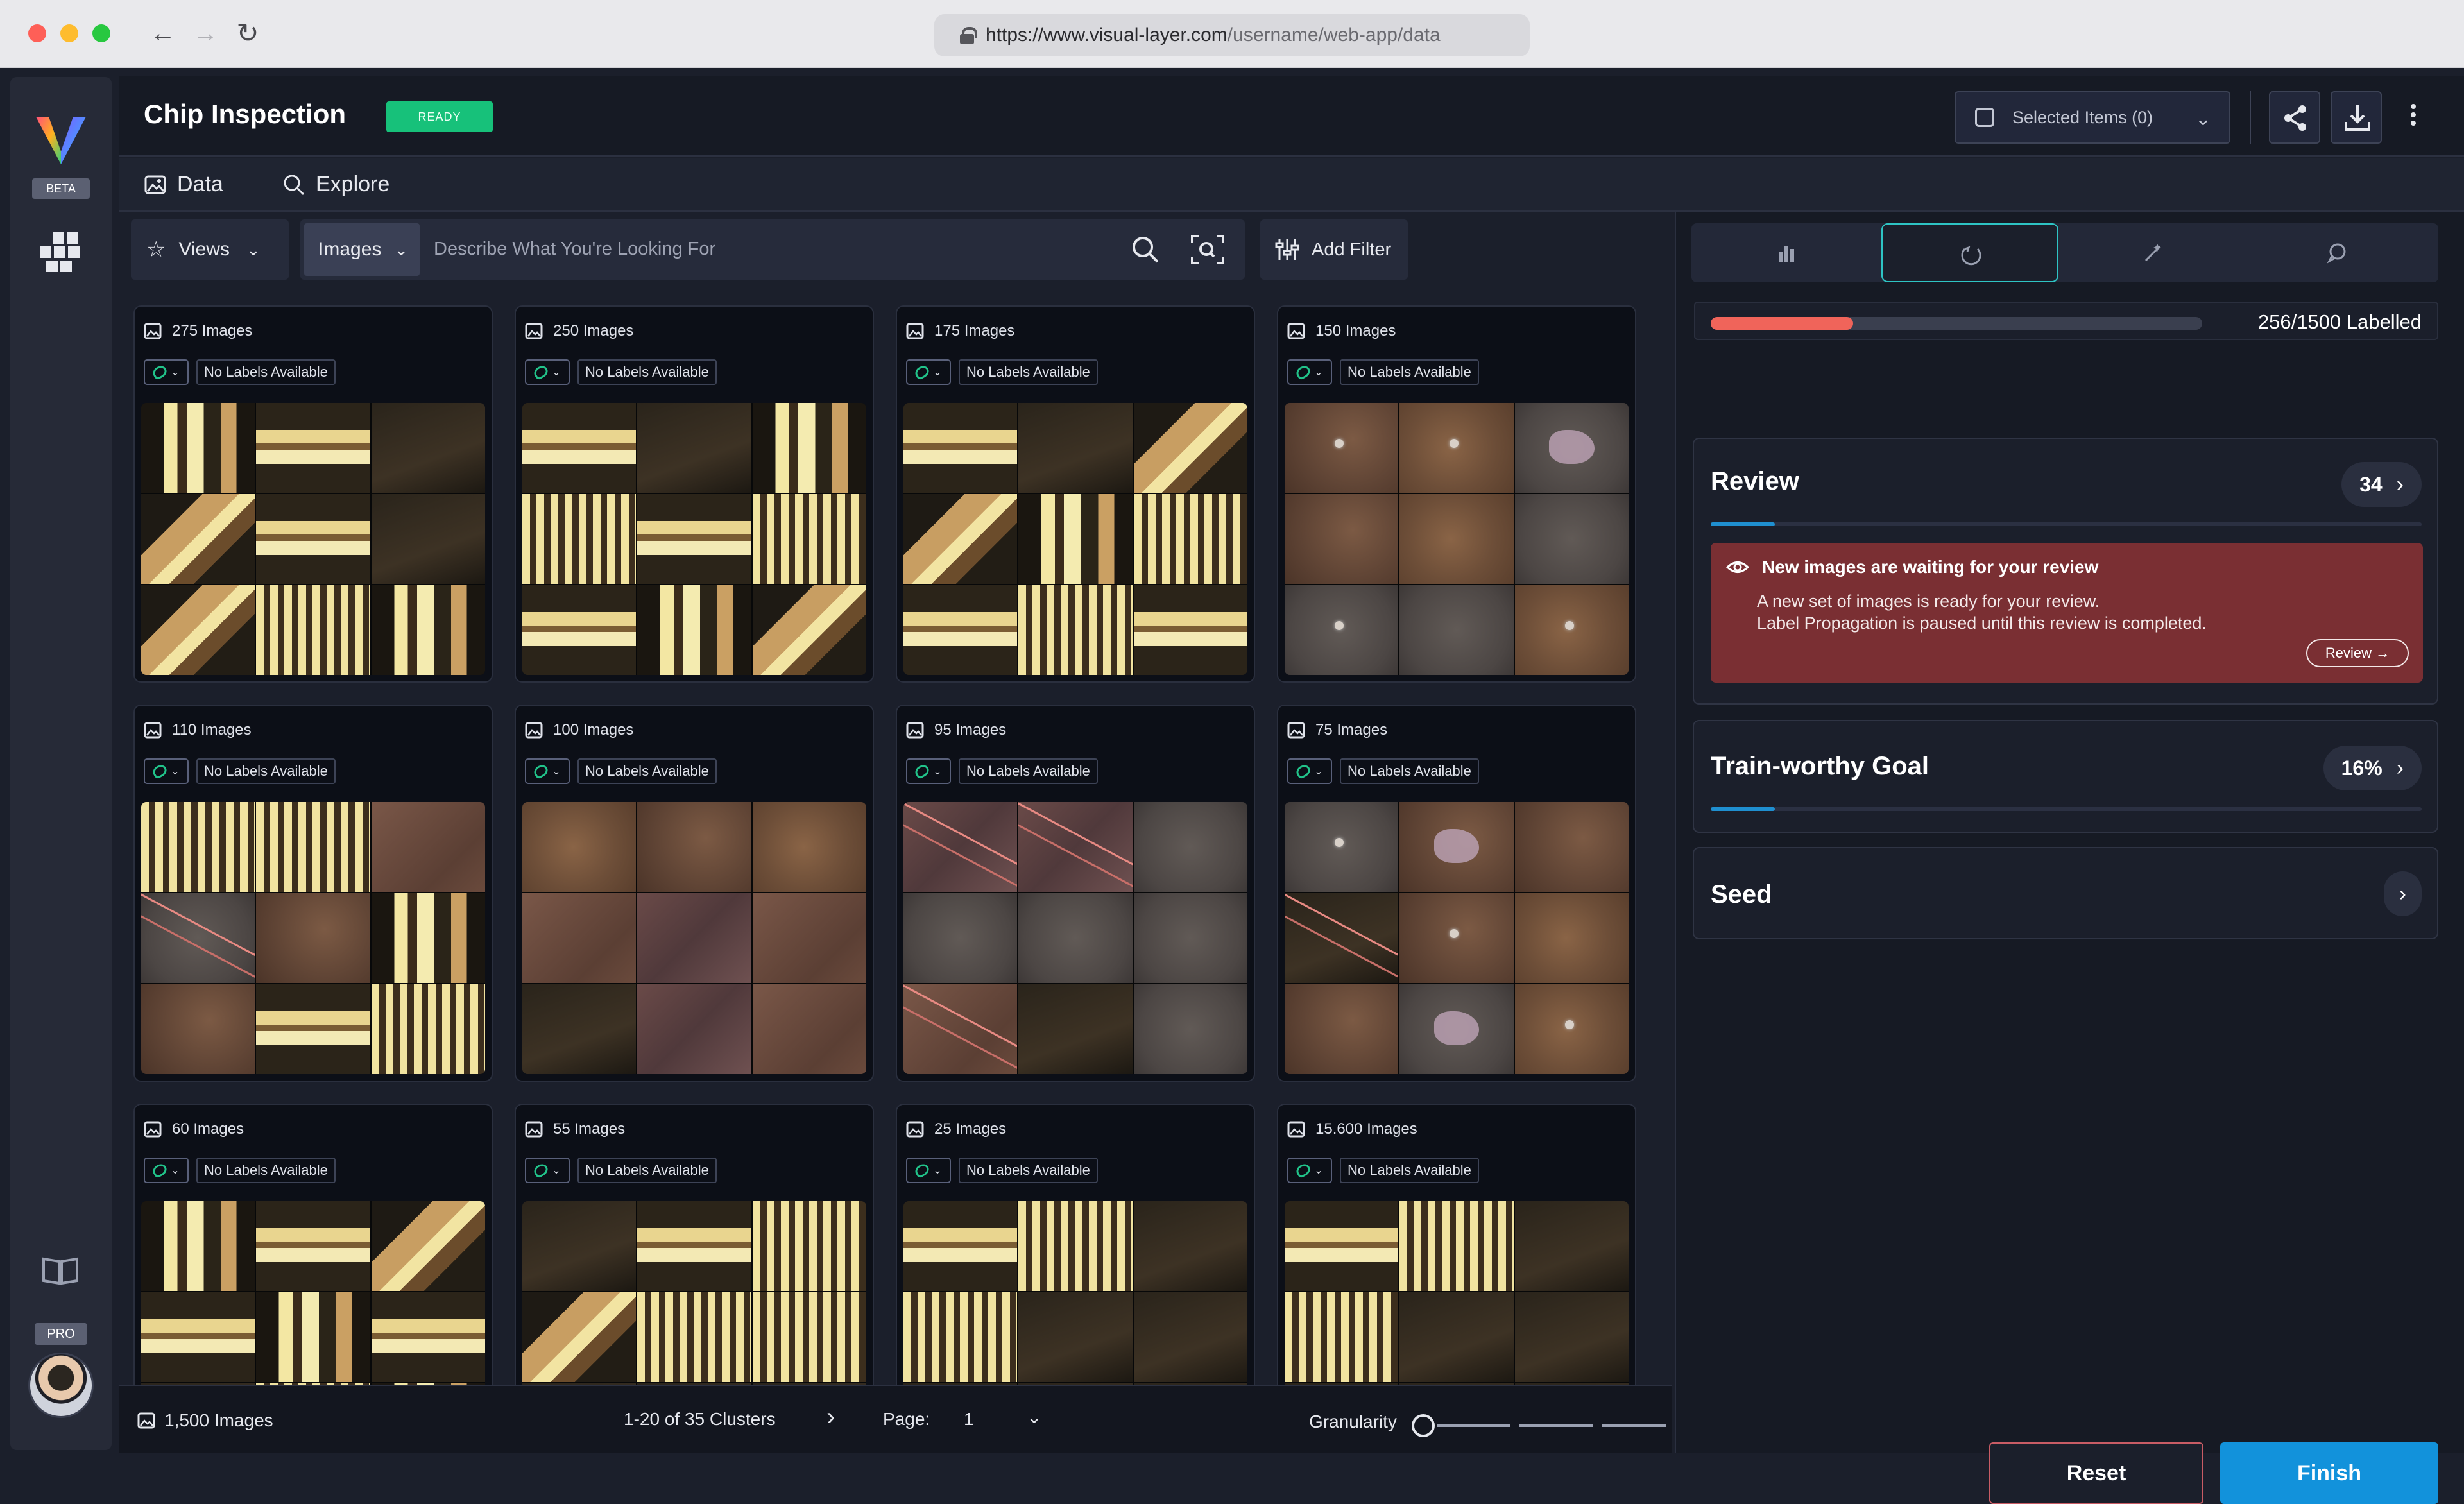  I want to click on more-options-icon, so click(2414, 117).